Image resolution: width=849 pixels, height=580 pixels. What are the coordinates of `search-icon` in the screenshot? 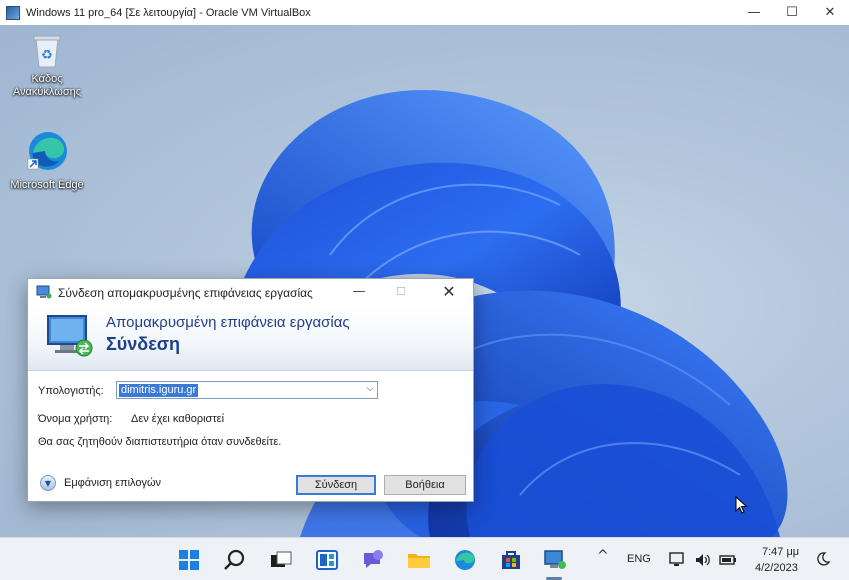 It's located at (235, 560).